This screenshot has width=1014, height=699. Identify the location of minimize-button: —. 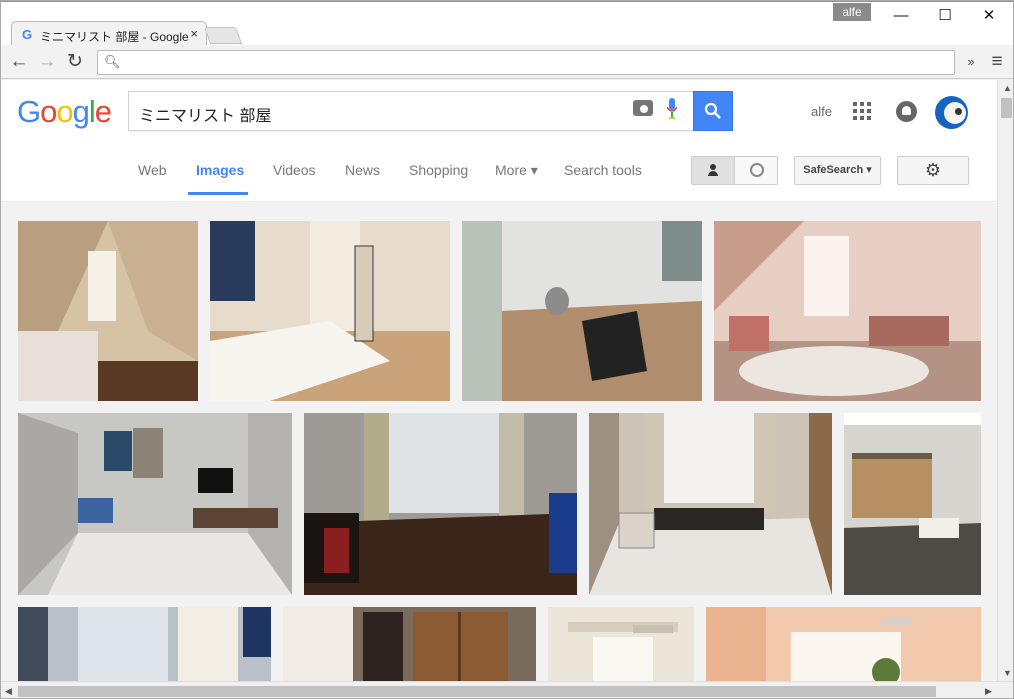
(901, 16).